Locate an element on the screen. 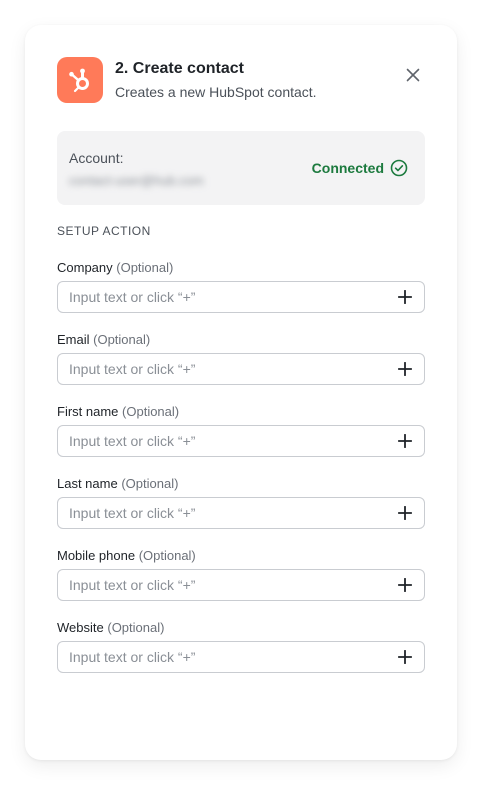 The image size is (482, 786). field-label-mobile-phone: Mobile phone (Optional) is located at coordinates (126, 555).